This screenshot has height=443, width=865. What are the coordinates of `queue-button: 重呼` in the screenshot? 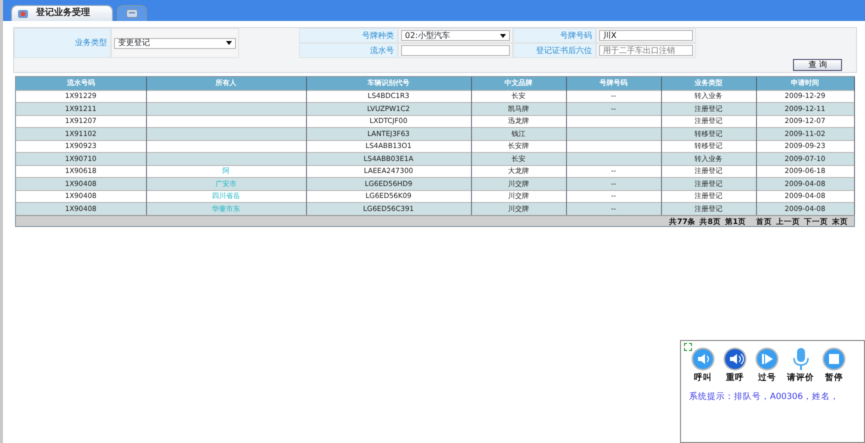 It's located at (735, 366).